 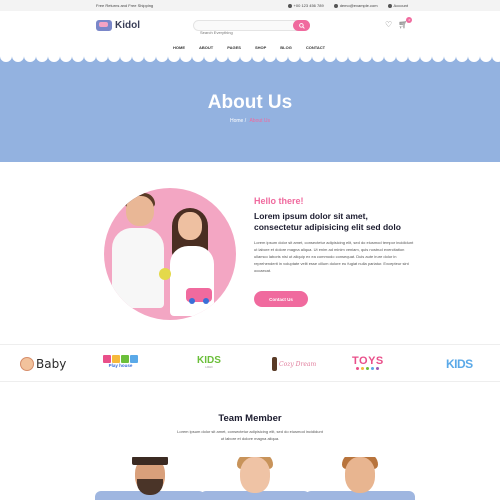 I want to click on top-bar-links: +00 123 456 789 demo@example.com Account, so click(x=347, y=5).